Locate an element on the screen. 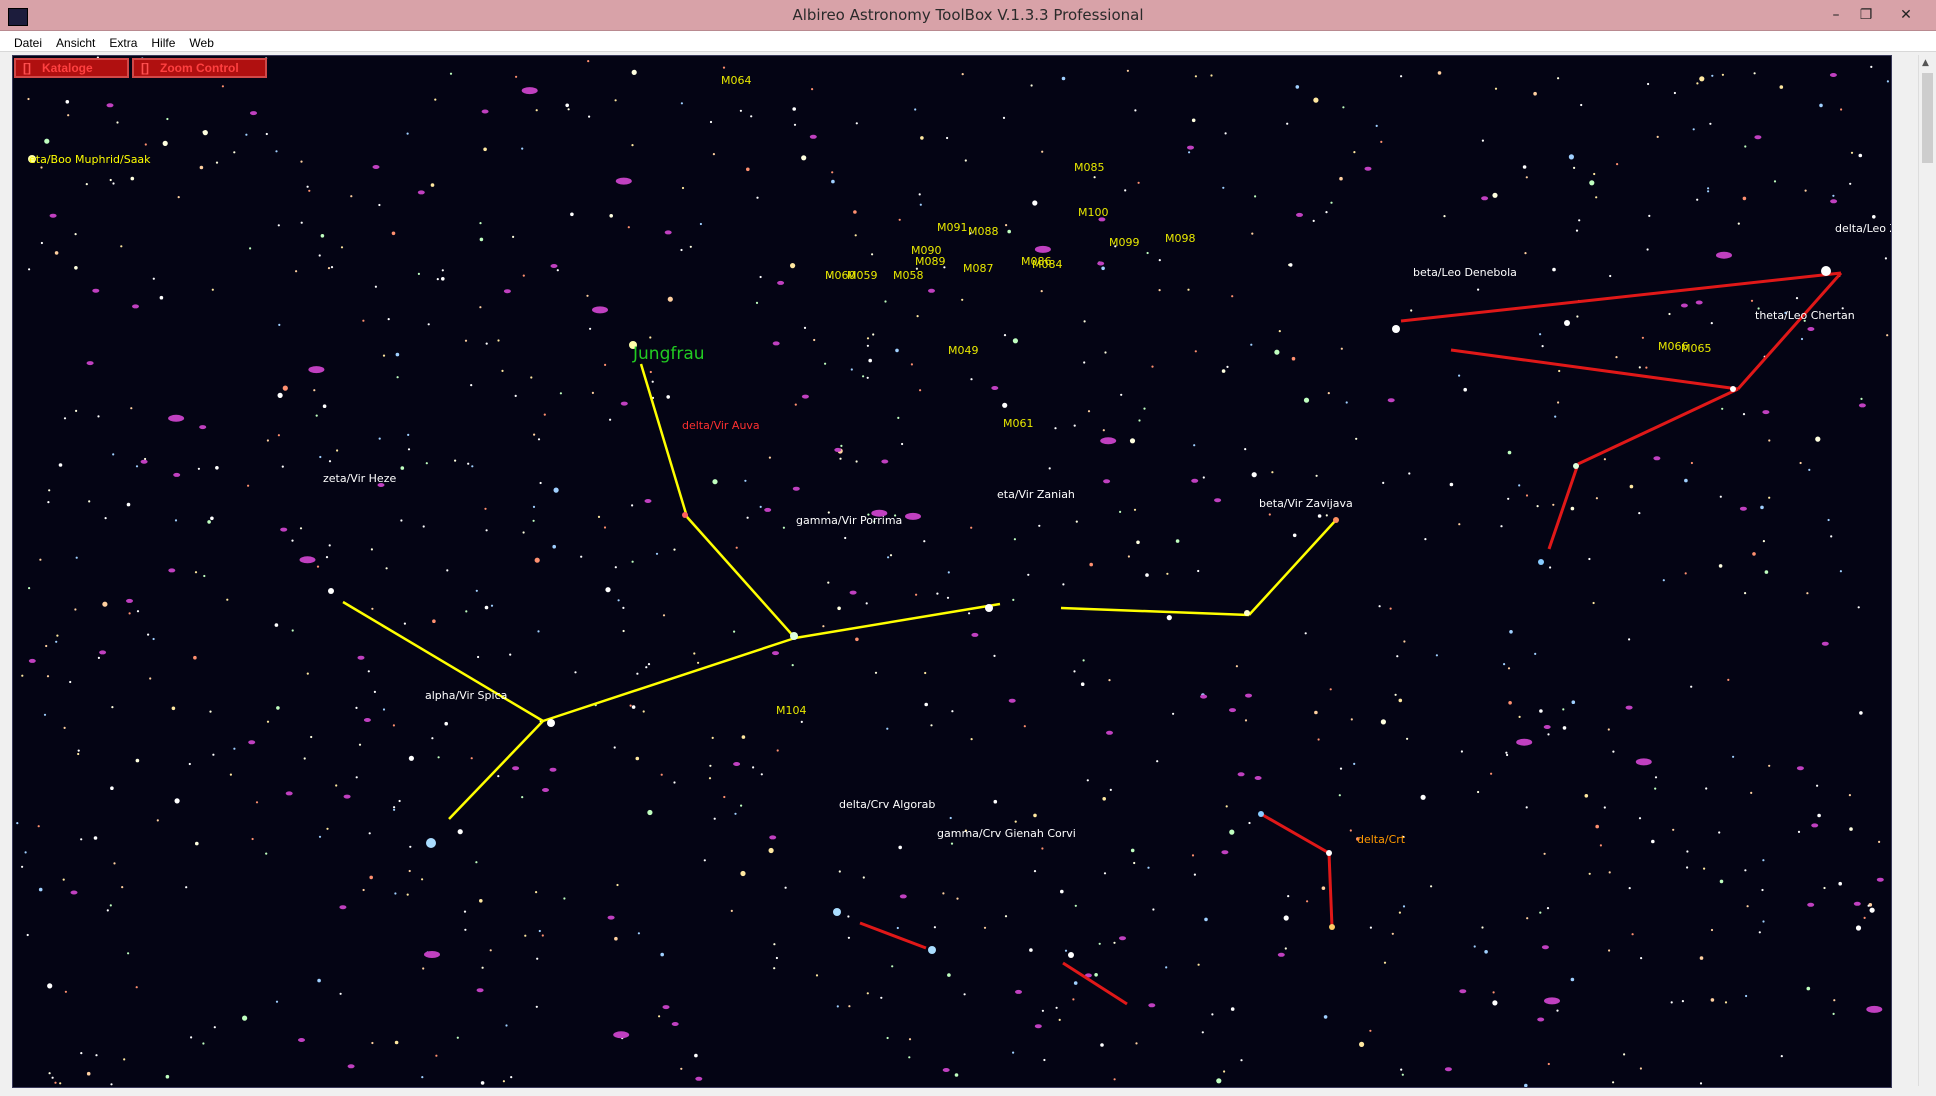 This screenshot has height=1096, width=1936. menu-datei: Datei is located at coordinates (28, 42).